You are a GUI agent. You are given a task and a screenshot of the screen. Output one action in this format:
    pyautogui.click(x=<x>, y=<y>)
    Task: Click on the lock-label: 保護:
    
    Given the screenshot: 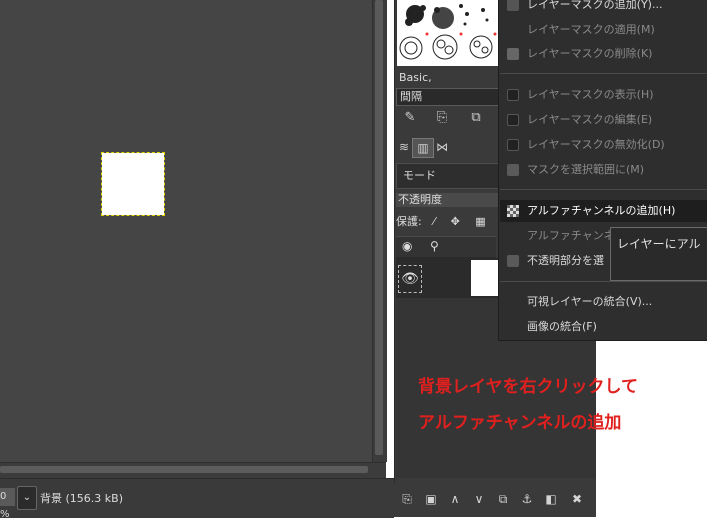 What is the action you would take?
    pyautogui.click(x=409, y=221)
    